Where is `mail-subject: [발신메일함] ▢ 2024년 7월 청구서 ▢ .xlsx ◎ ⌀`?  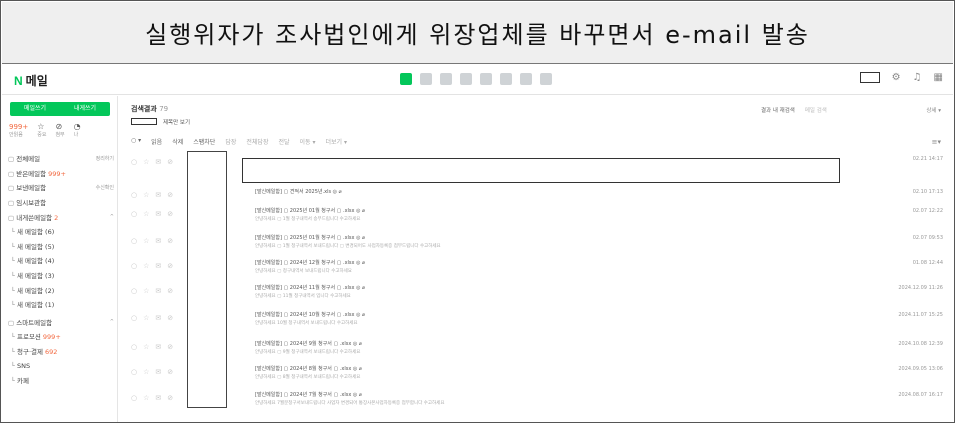 mail-subject: [발신메일함] ▢ 2024년 7월 청구서 ▢ .xlsx ◎ ⌀ is located at coordinates (308, 394).